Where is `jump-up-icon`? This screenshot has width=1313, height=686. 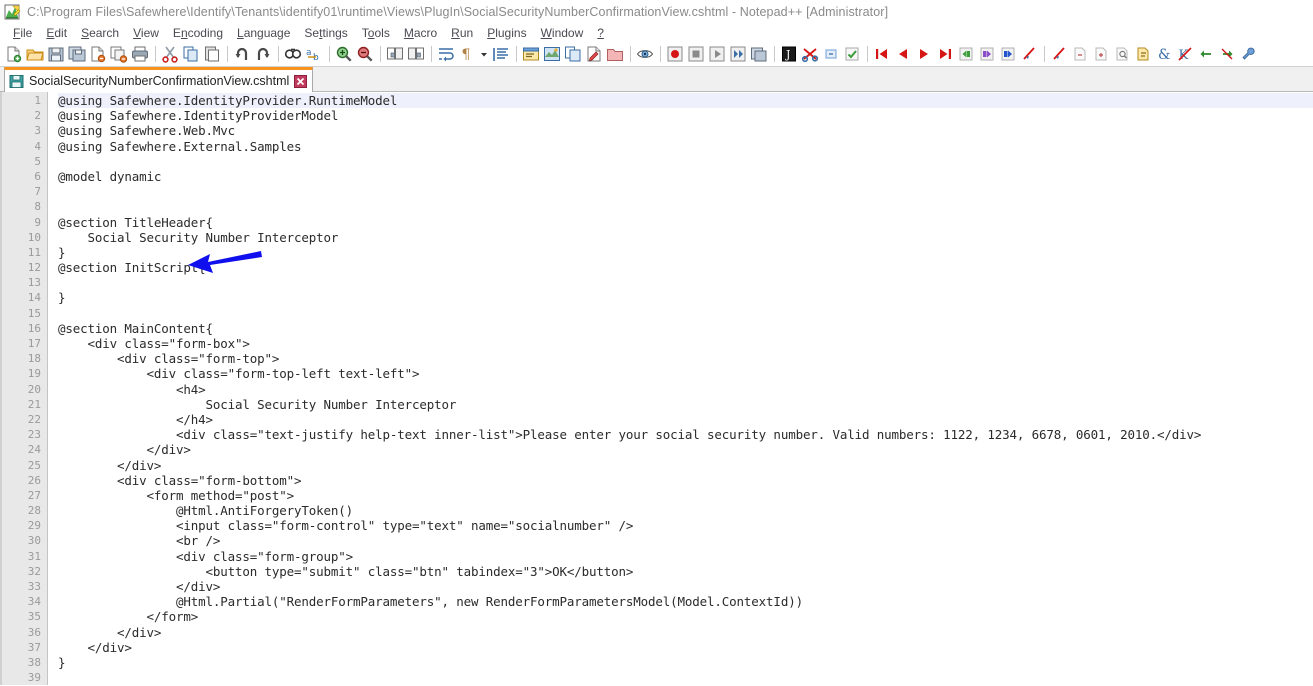
jump-up-icon is located at coordinates (1227, 54).